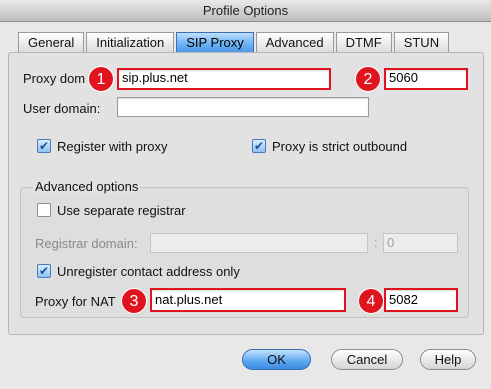 The width and height of the screenshot is (491, 389). I want to click on tab-sip-proxy: SIP Proxy, so click(215, 42).